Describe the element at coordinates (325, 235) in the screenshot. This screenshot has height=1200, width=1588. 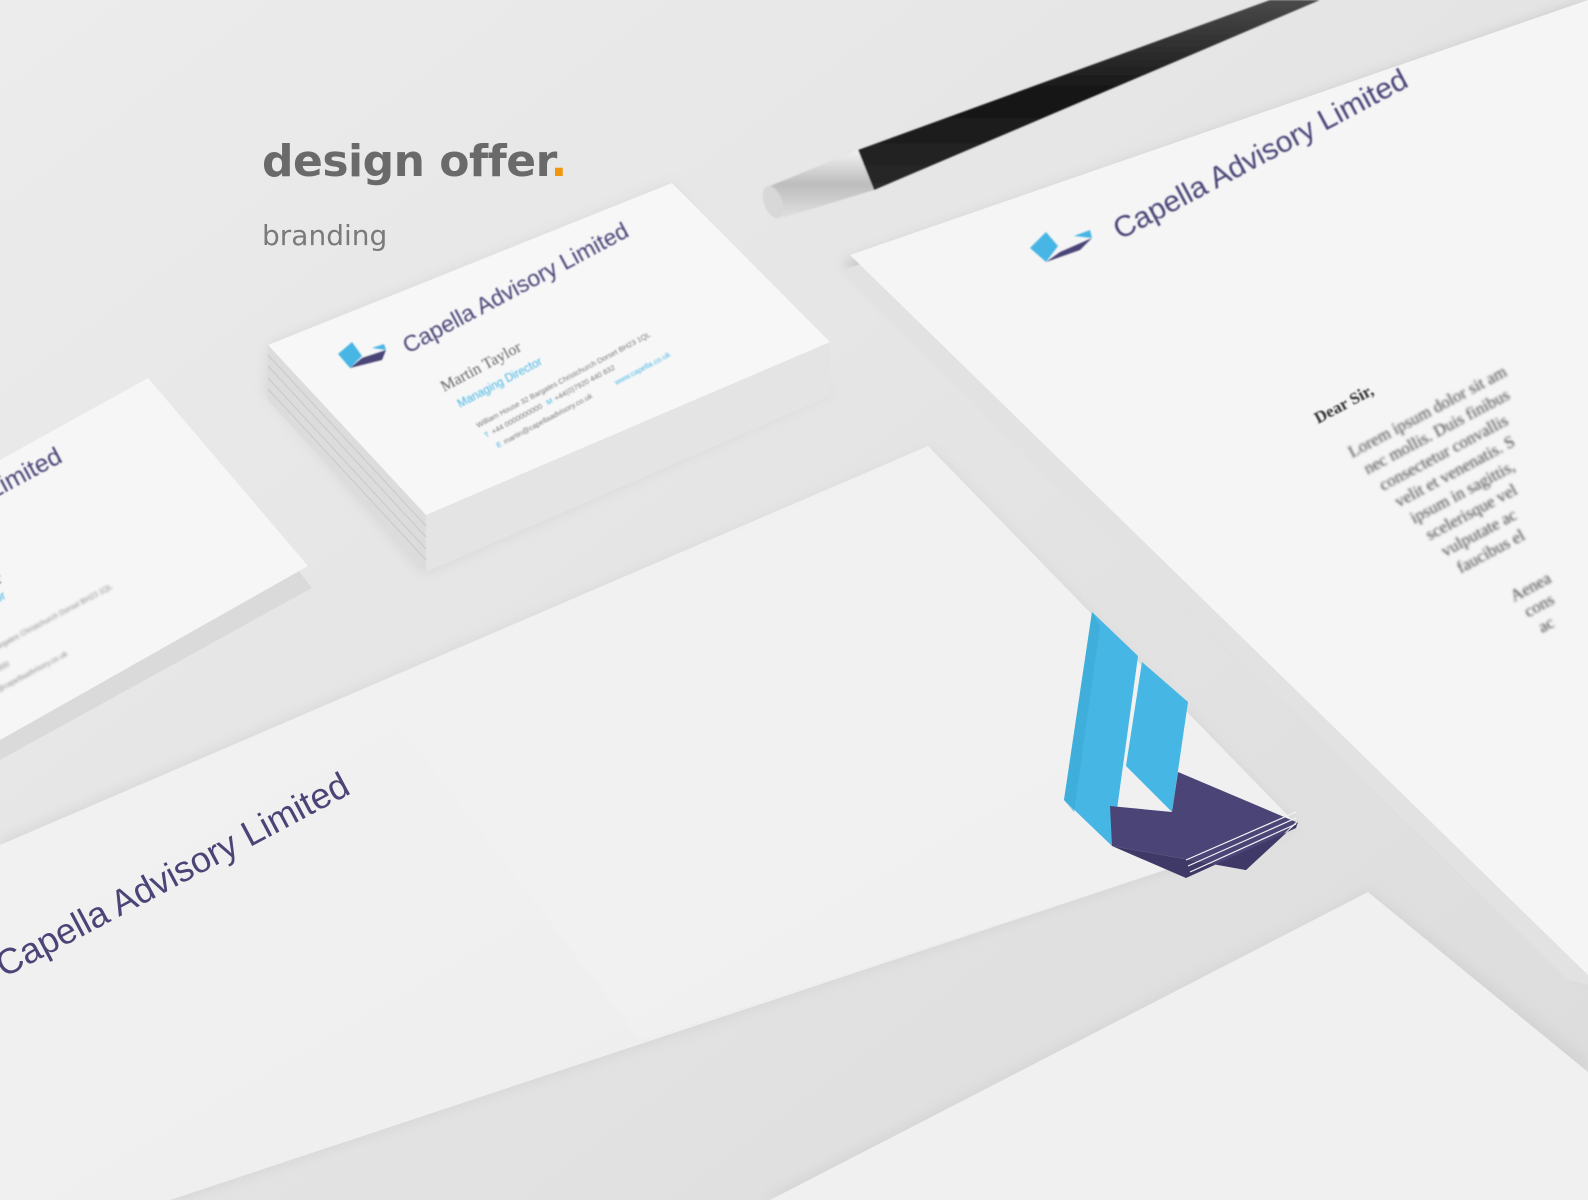
I see `page-subheading: branding` at that location.